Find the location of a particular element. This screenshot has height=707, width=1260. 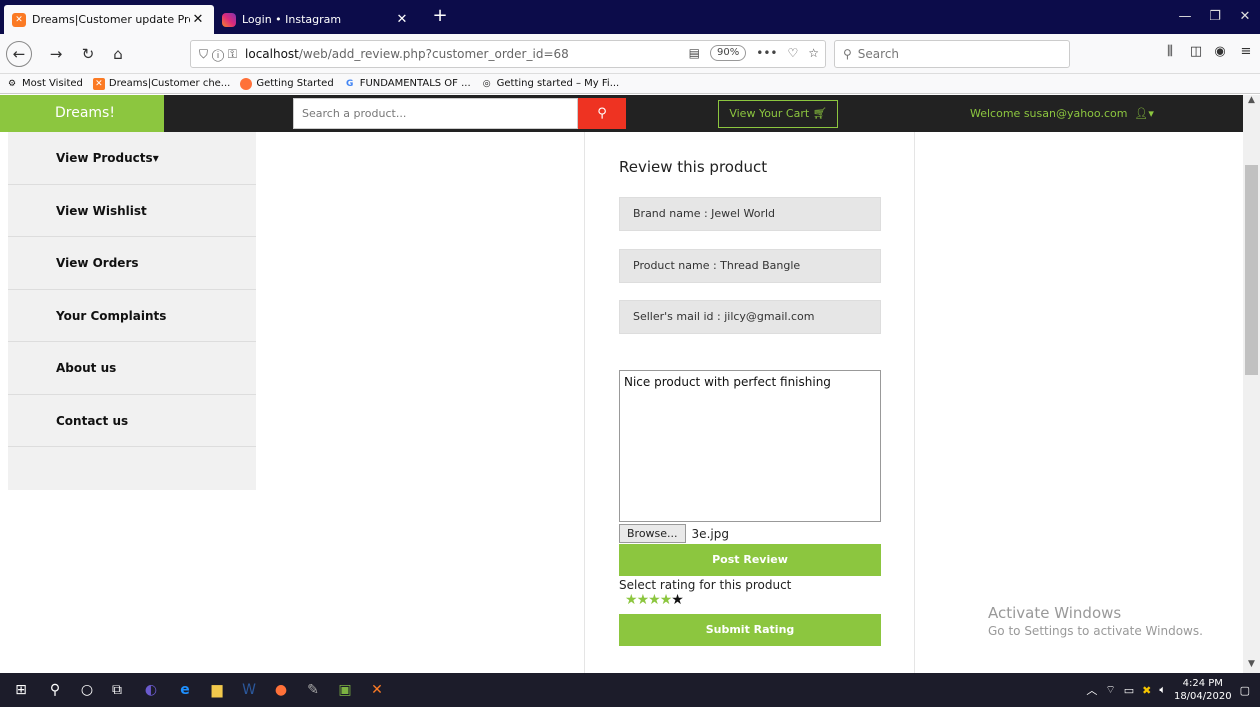

forward-button: → is located at coordinates (56, 54).